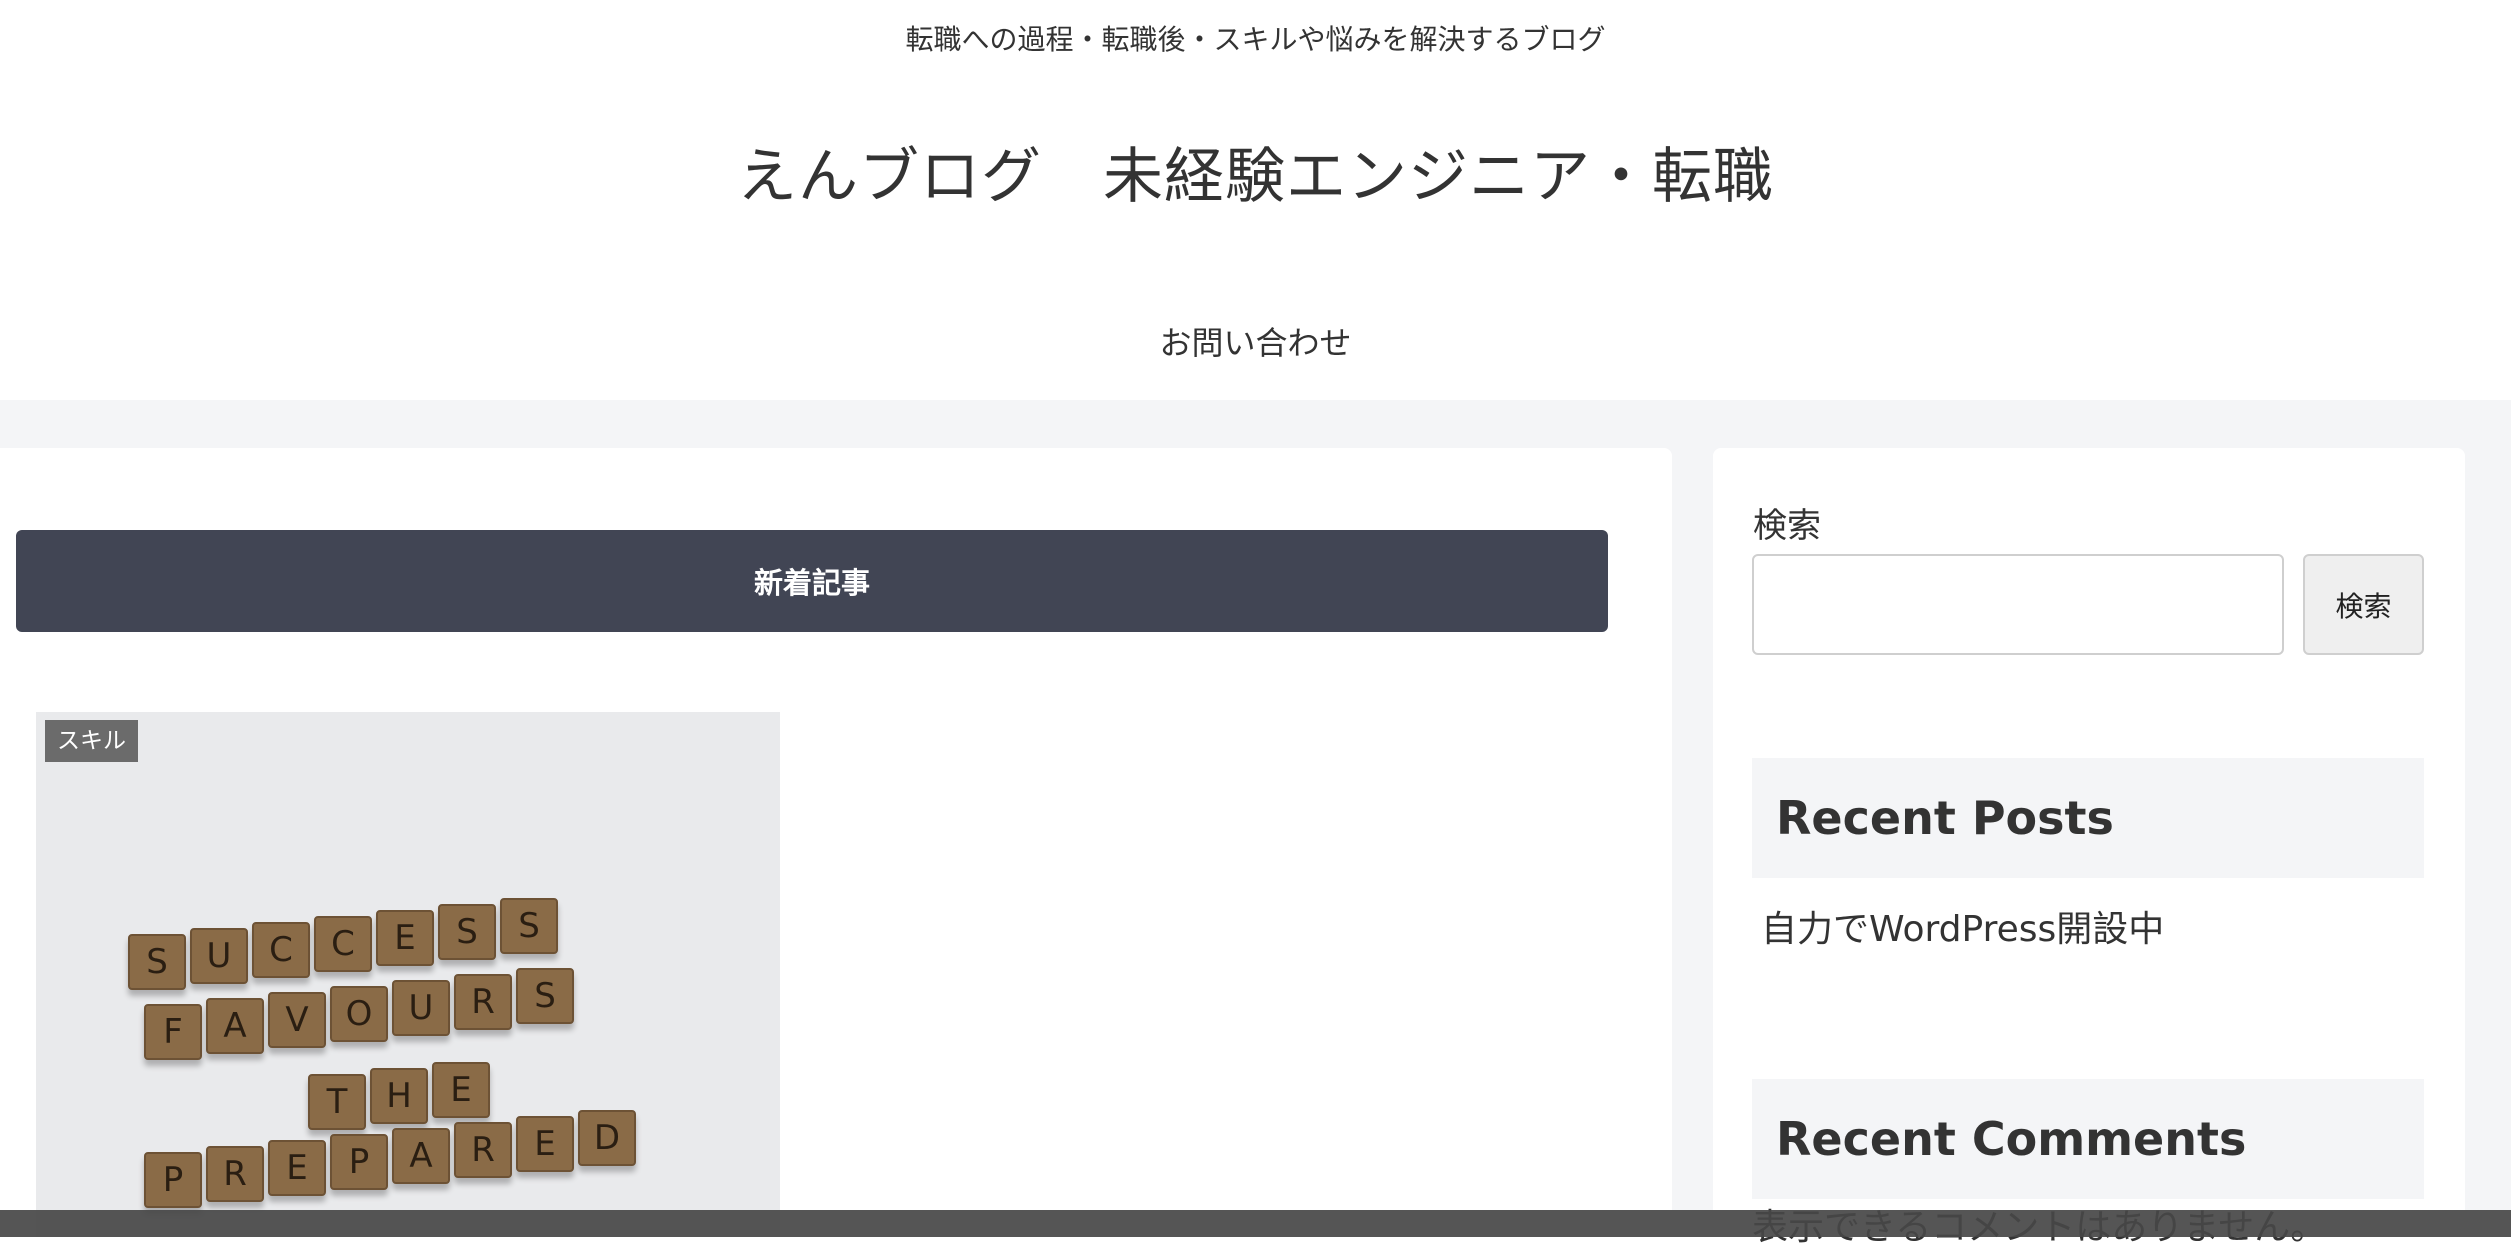 The width and height of the screenshot is (2511, 1250). I want to click on letter-tile: T, so click(337, 1102).